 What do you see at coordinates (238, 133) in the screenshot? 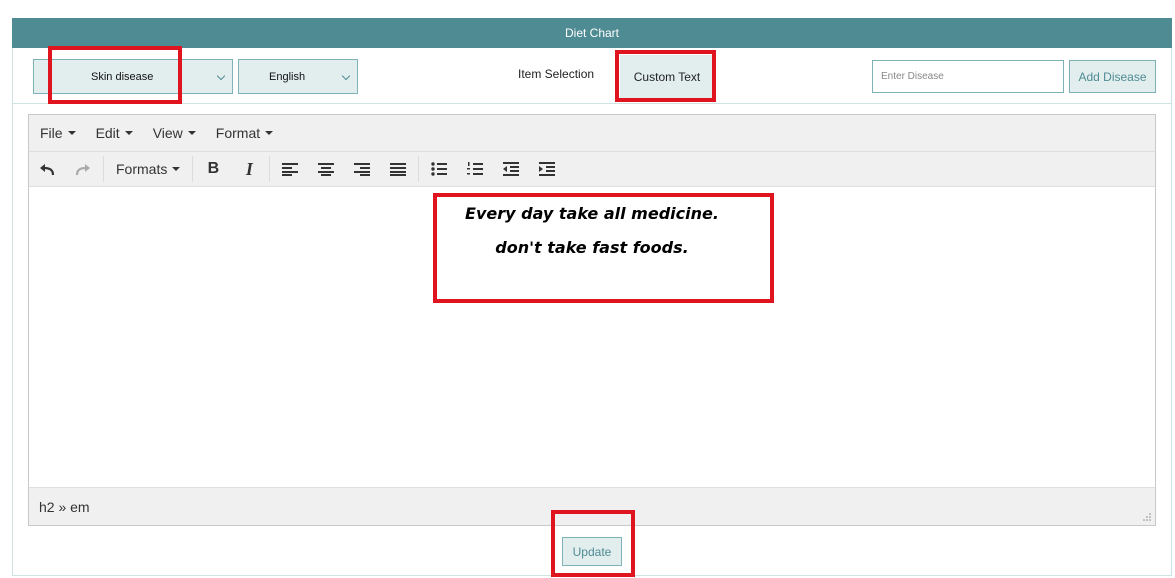
I see `menu-format-label: Format` at bounding box center [238, 133].